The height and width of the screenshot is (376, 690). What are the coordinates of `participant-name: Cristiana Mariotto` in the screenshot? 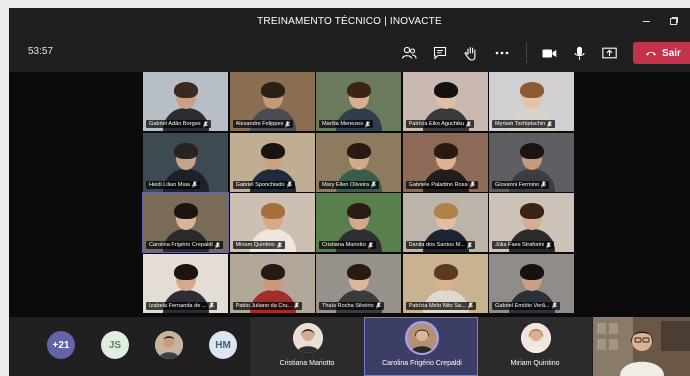 It's located at (344, 245).